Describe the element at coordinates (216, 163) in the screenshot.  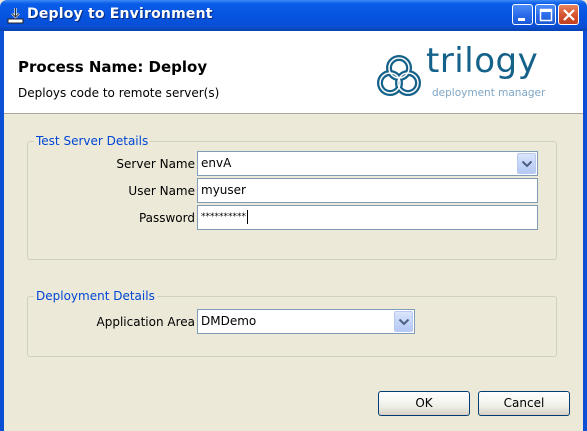
I see `server-name-value: envA` at that location.